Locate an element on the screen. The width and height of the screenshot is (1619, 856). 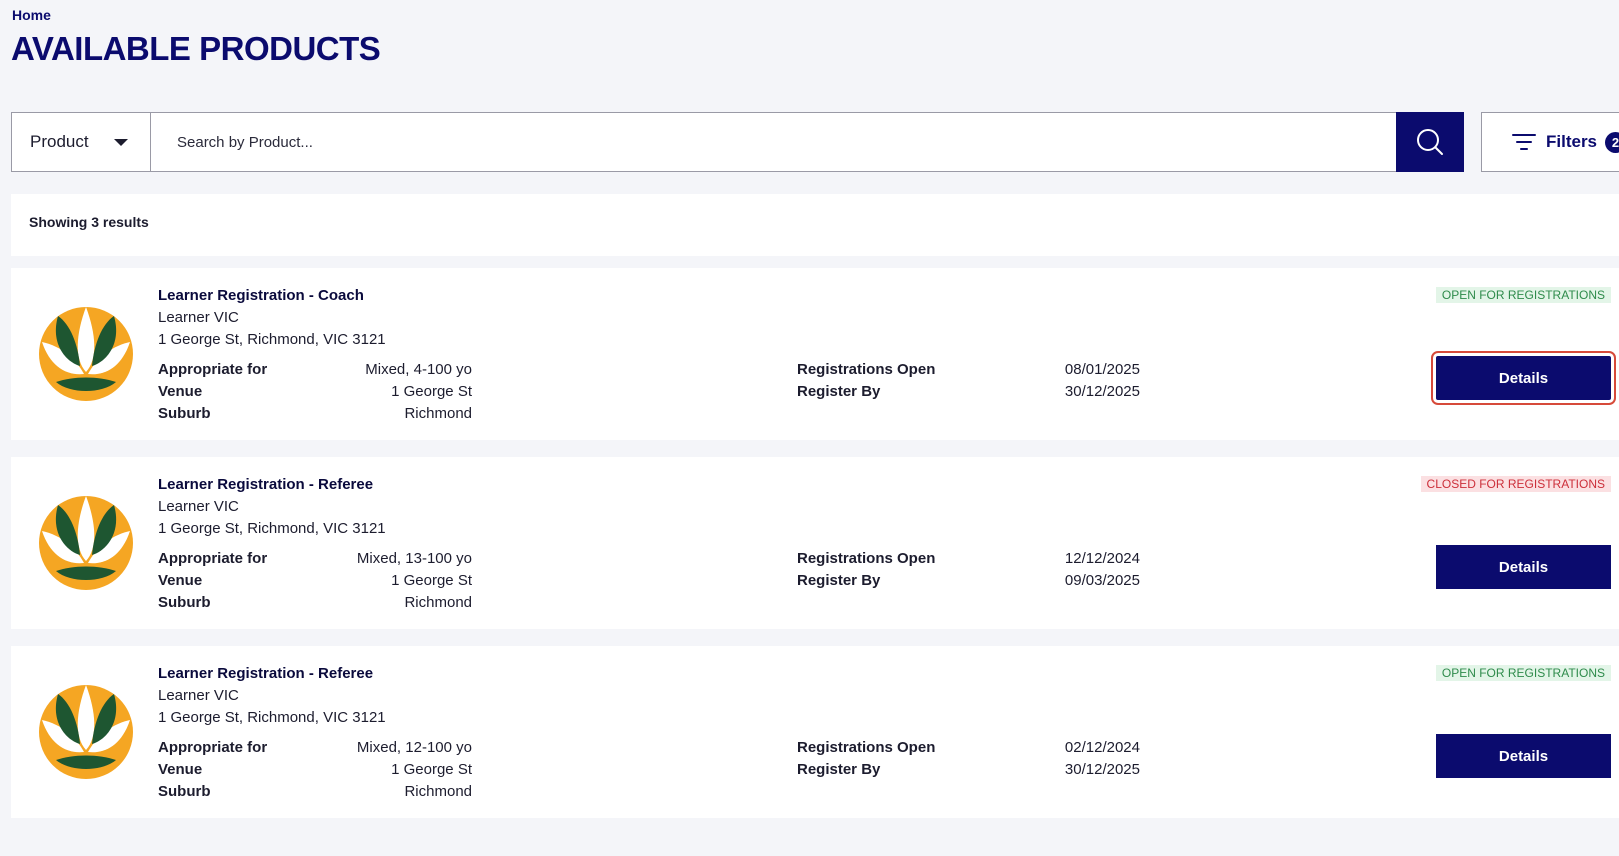
registrations-open-value: 08/01/2025 is located at coordinates (1102, 369).